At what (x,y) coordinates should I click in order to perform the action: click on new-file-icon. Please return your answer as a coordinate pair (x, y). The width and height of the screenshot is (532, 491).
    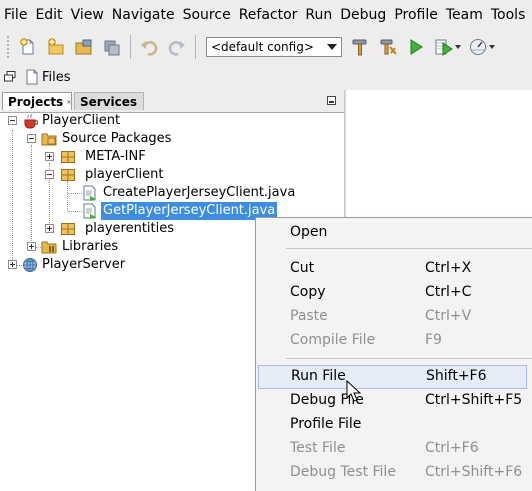
    Looking at the image, I should click on (27, 46).